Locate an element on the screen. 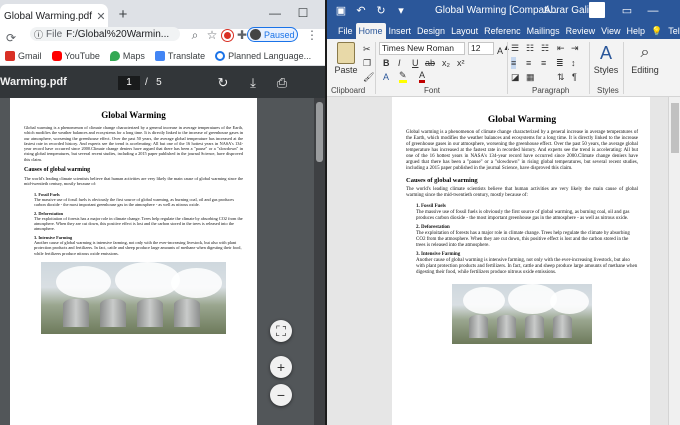  page-number-input: 1 is located at coordinates (129, 83).